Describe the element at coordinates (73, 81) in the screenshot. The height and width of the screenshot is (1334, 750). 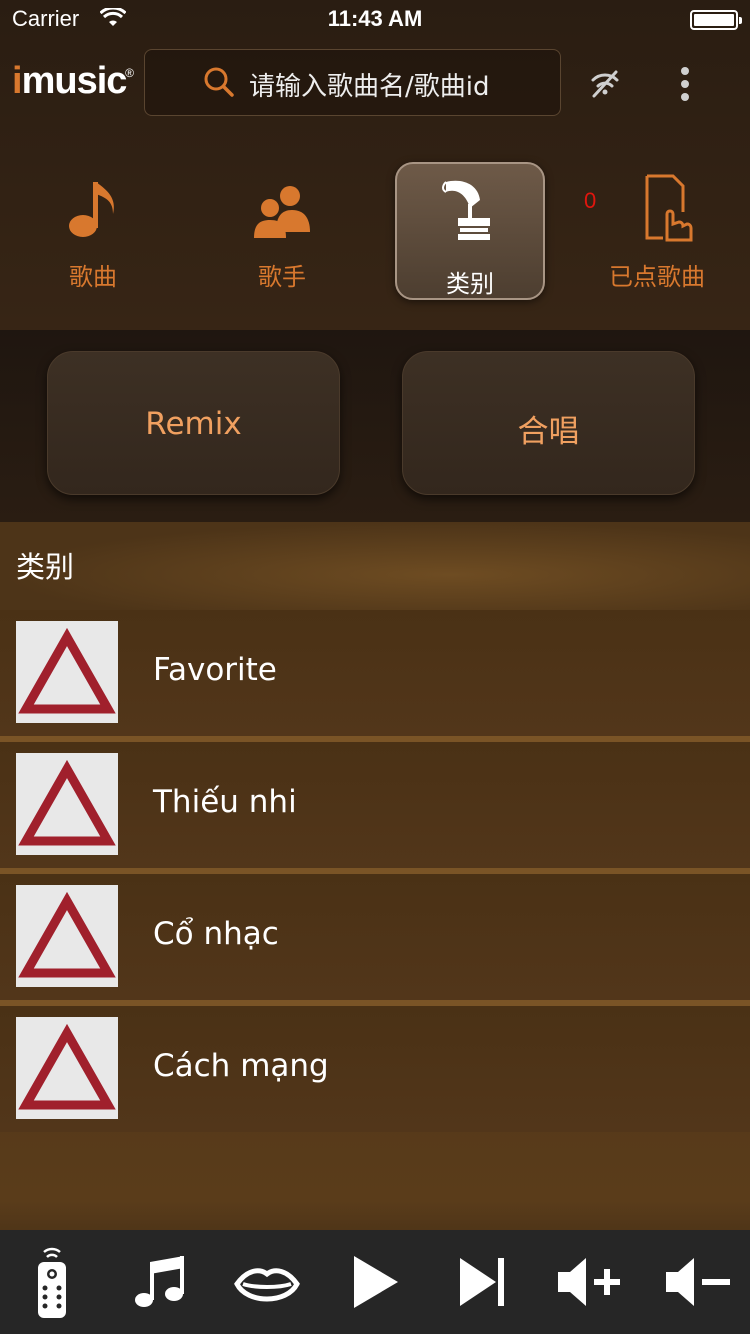
I see `imusic-logo: imusic ®` at that location.